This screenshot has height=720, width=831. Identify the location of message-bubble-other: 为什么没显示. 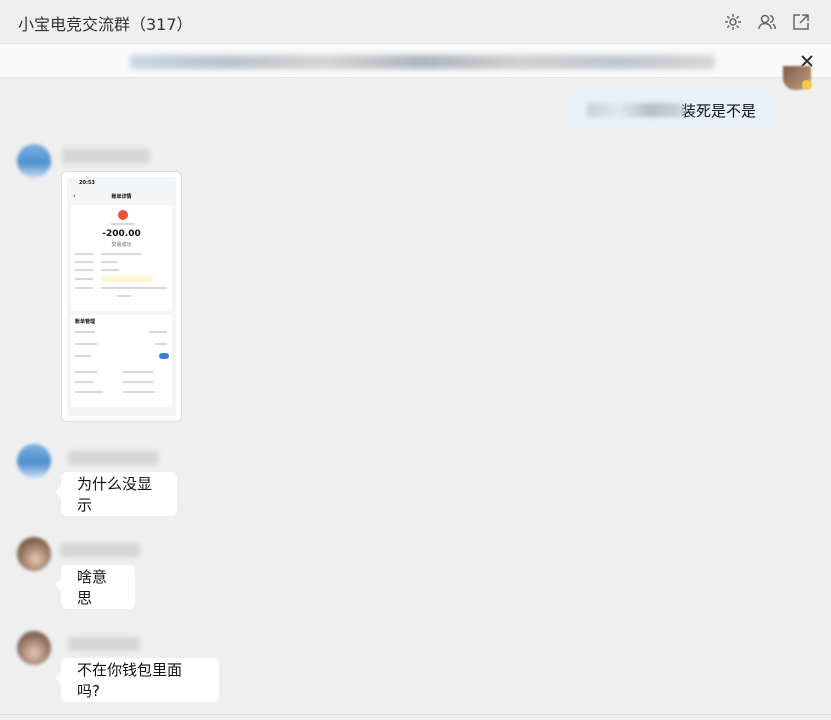
(116, 494).